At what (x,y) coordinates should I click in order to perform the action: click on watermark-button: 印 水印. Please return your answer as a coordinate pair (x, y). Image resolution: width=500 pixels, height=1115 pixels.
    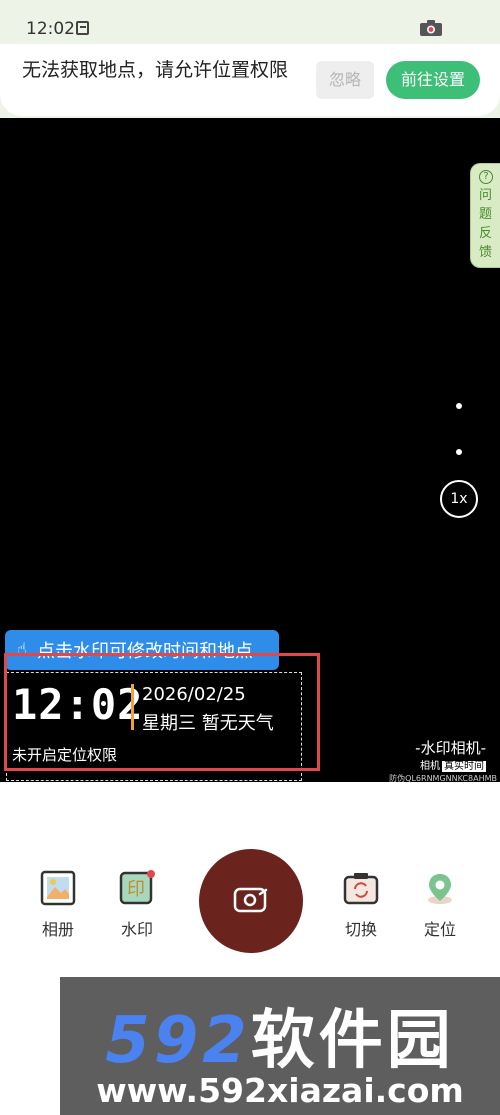
    Looking at the image, I should click on (137, 905).